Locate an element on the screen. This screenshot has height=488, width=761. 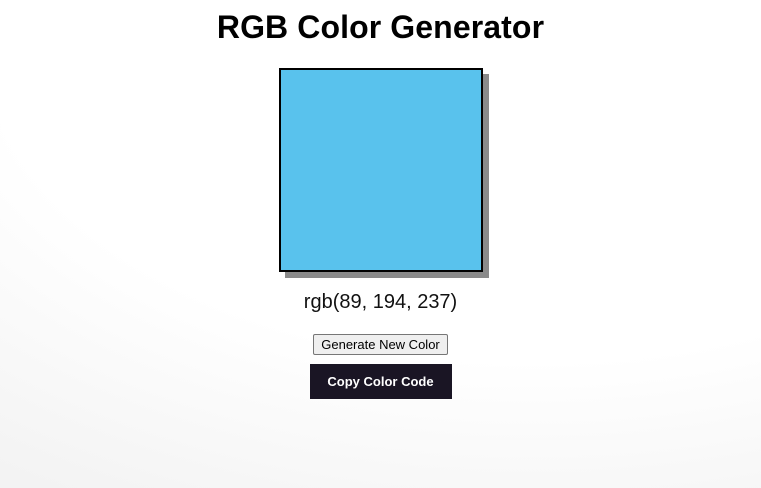
color-swatch-container is located at coordinates (383, 173).